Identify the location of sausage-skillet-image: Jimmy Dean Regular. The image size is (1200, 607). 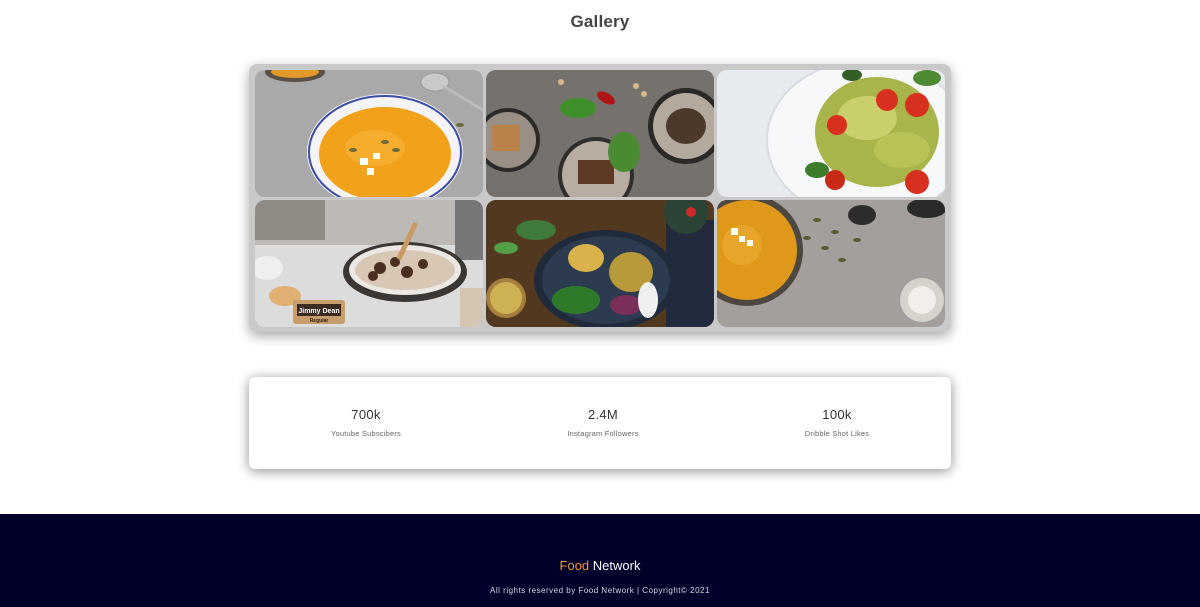
(369, 263).